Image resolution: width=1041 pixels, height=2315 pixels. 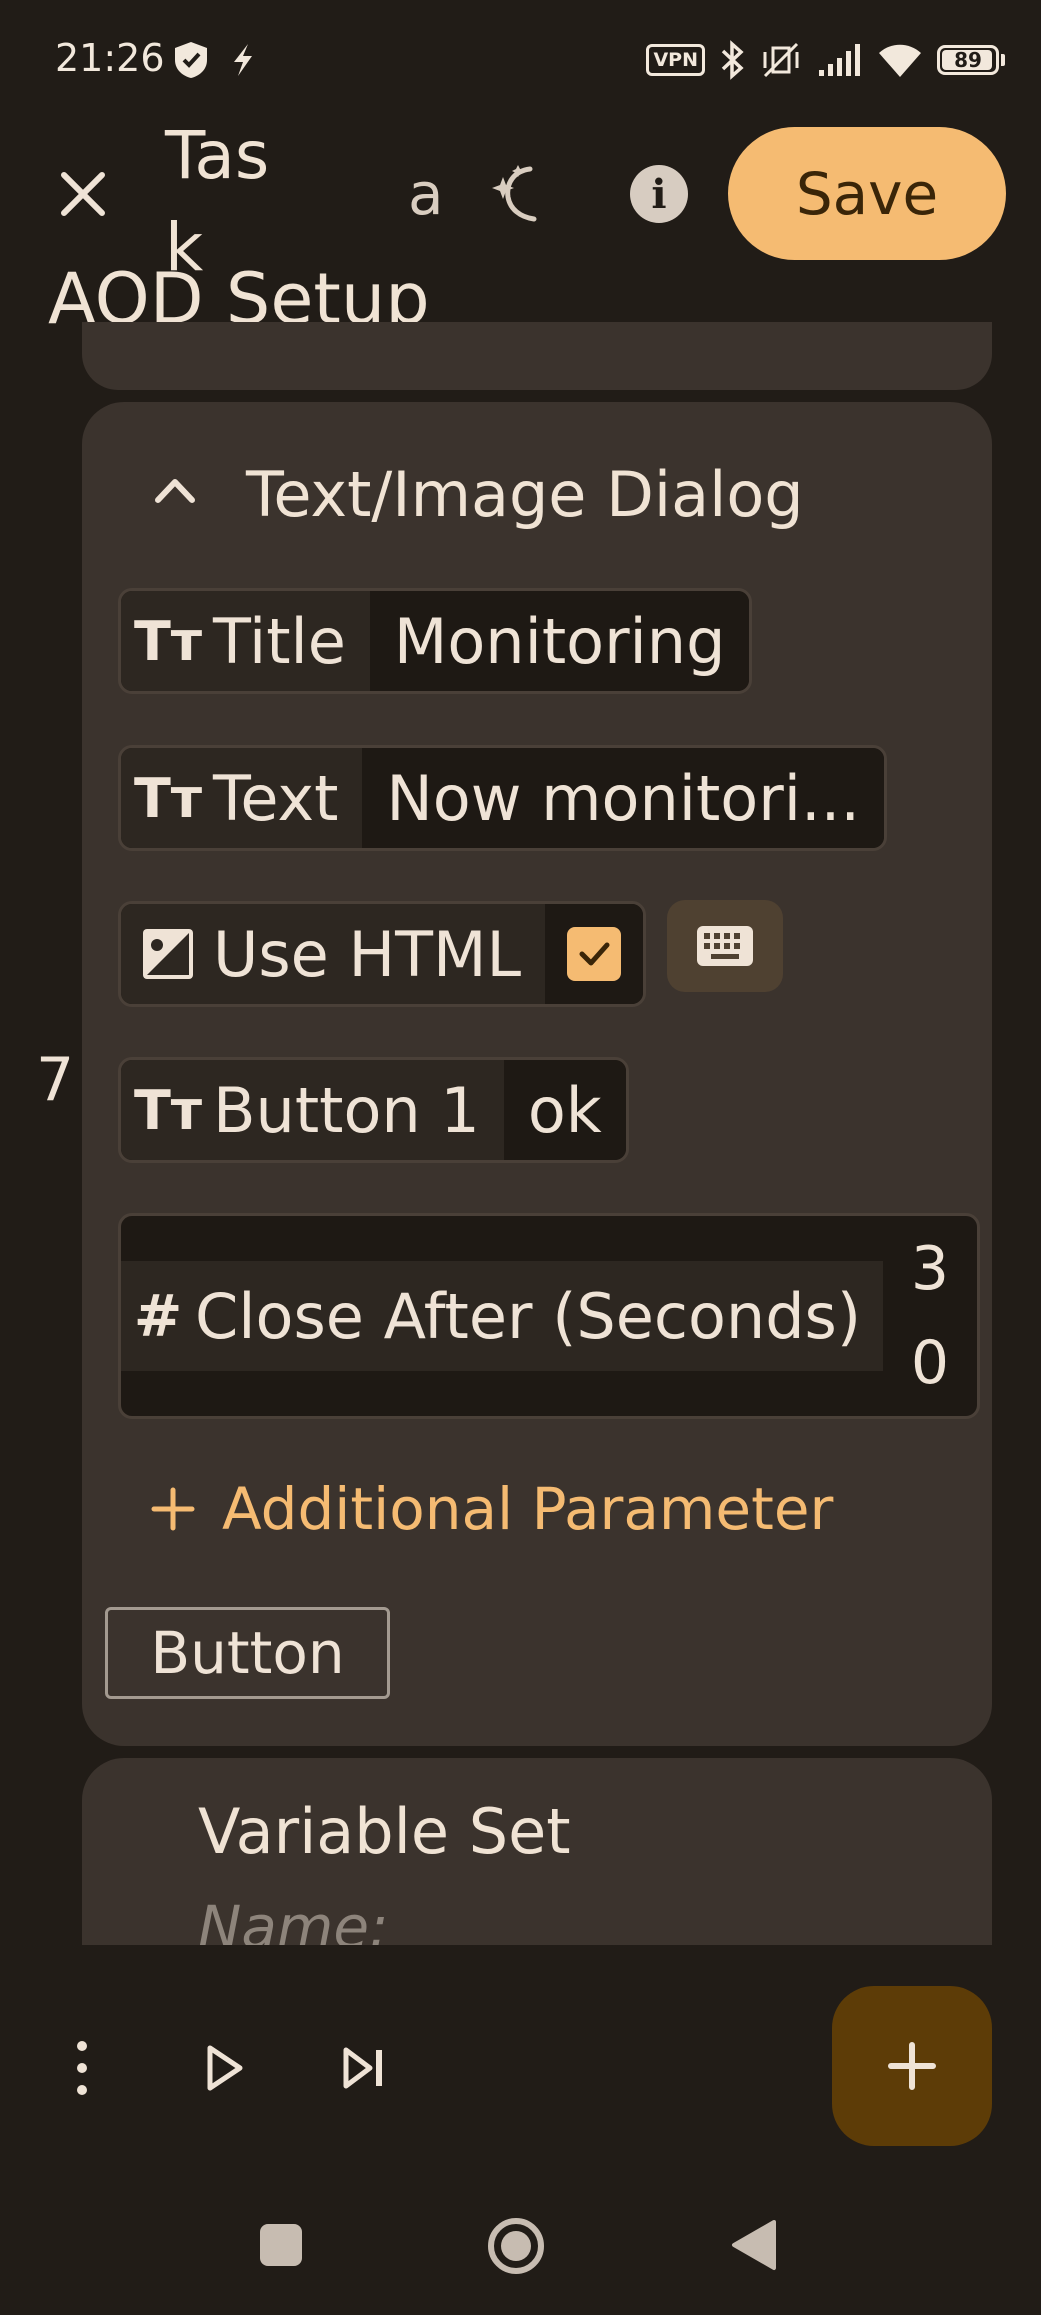 I want to click on additional-parameter-button: Additional Parameter, so click(x=491, y=1509).